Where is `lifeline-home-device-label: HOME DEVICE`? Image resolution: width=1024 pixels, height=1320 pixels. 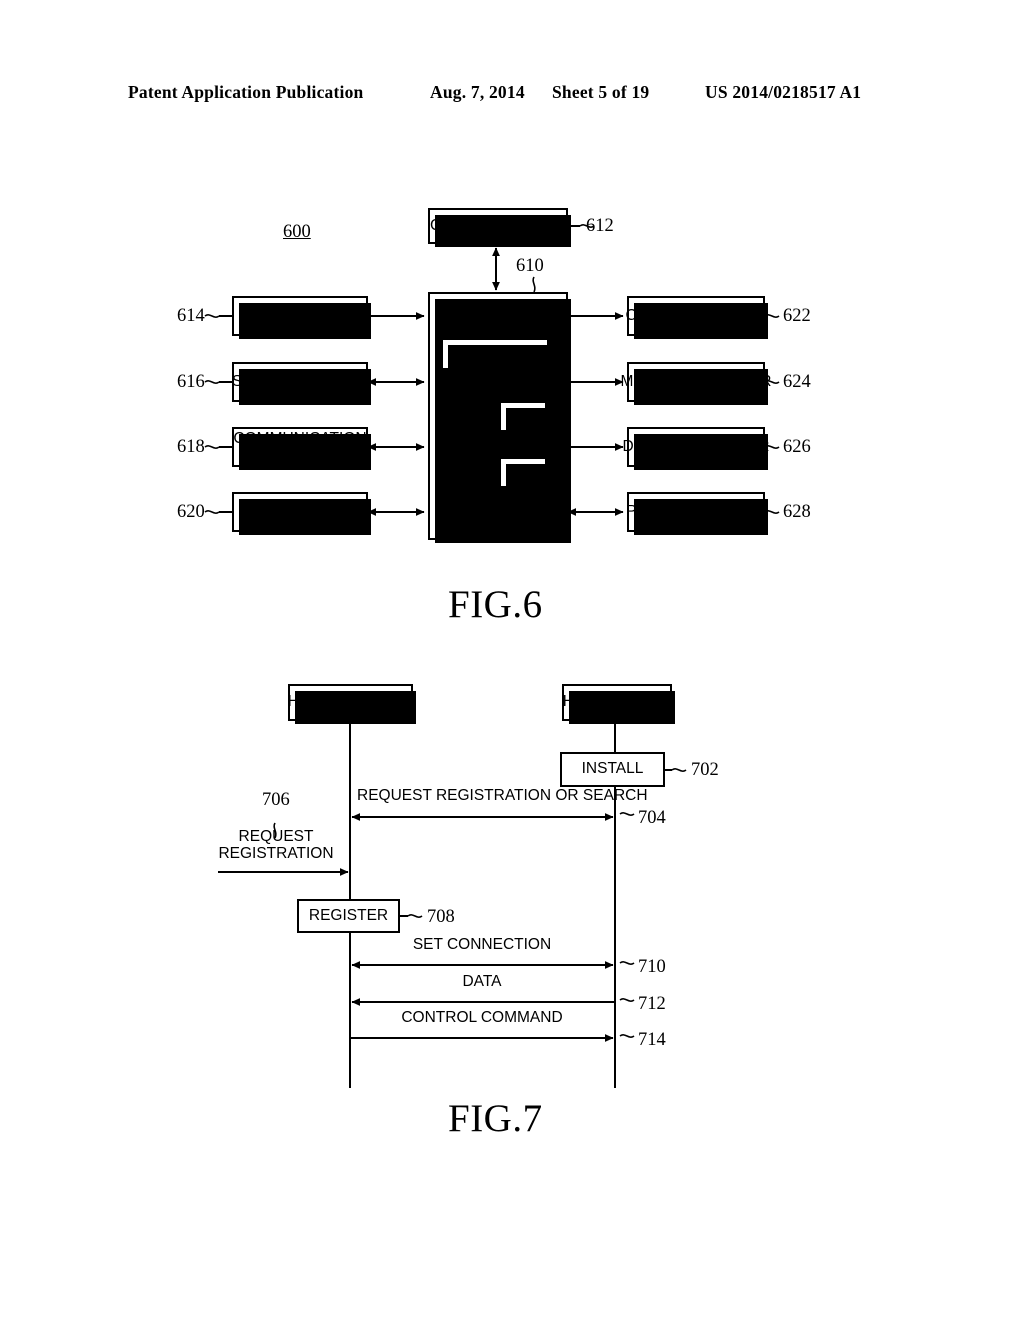
lifeline-home-device-label: HOME DEVICE is located at coordinates (617, 702).